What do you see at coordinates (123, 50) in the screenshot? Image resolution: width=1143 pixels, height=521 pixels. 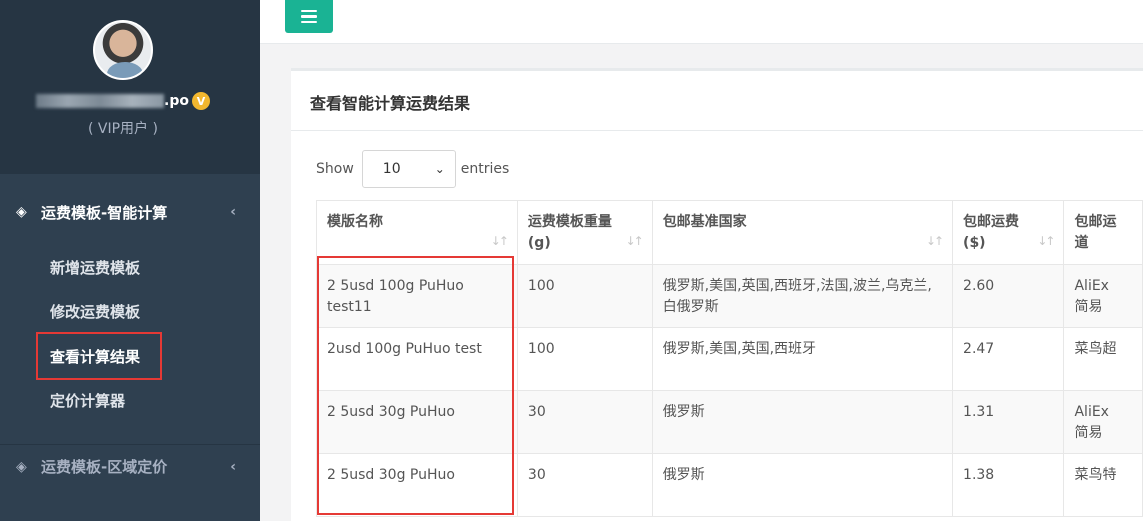 I see `avatar` at bounding box center [123, 50].